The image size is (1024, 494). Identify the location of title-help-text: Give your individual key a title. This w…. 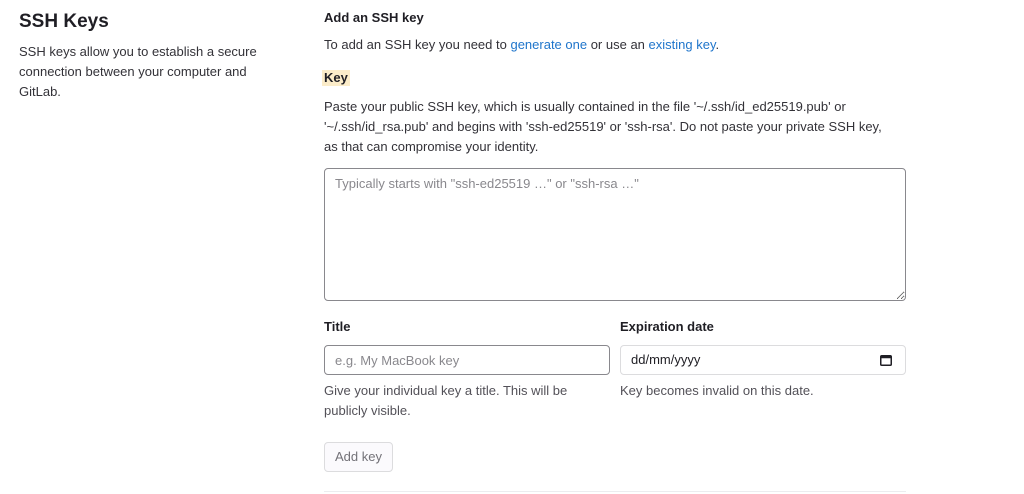
(446, 400).